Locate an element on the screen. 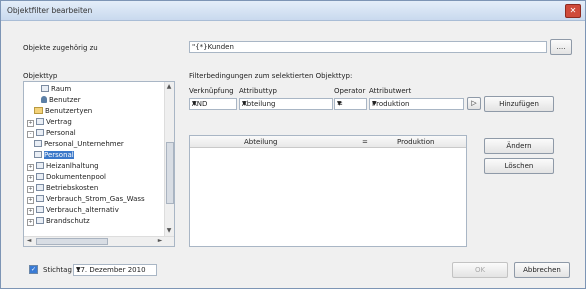 Image resolution: width=586 pixels, height=289 pixels. date-label: Stichtag is located at coordinates (57, 270).